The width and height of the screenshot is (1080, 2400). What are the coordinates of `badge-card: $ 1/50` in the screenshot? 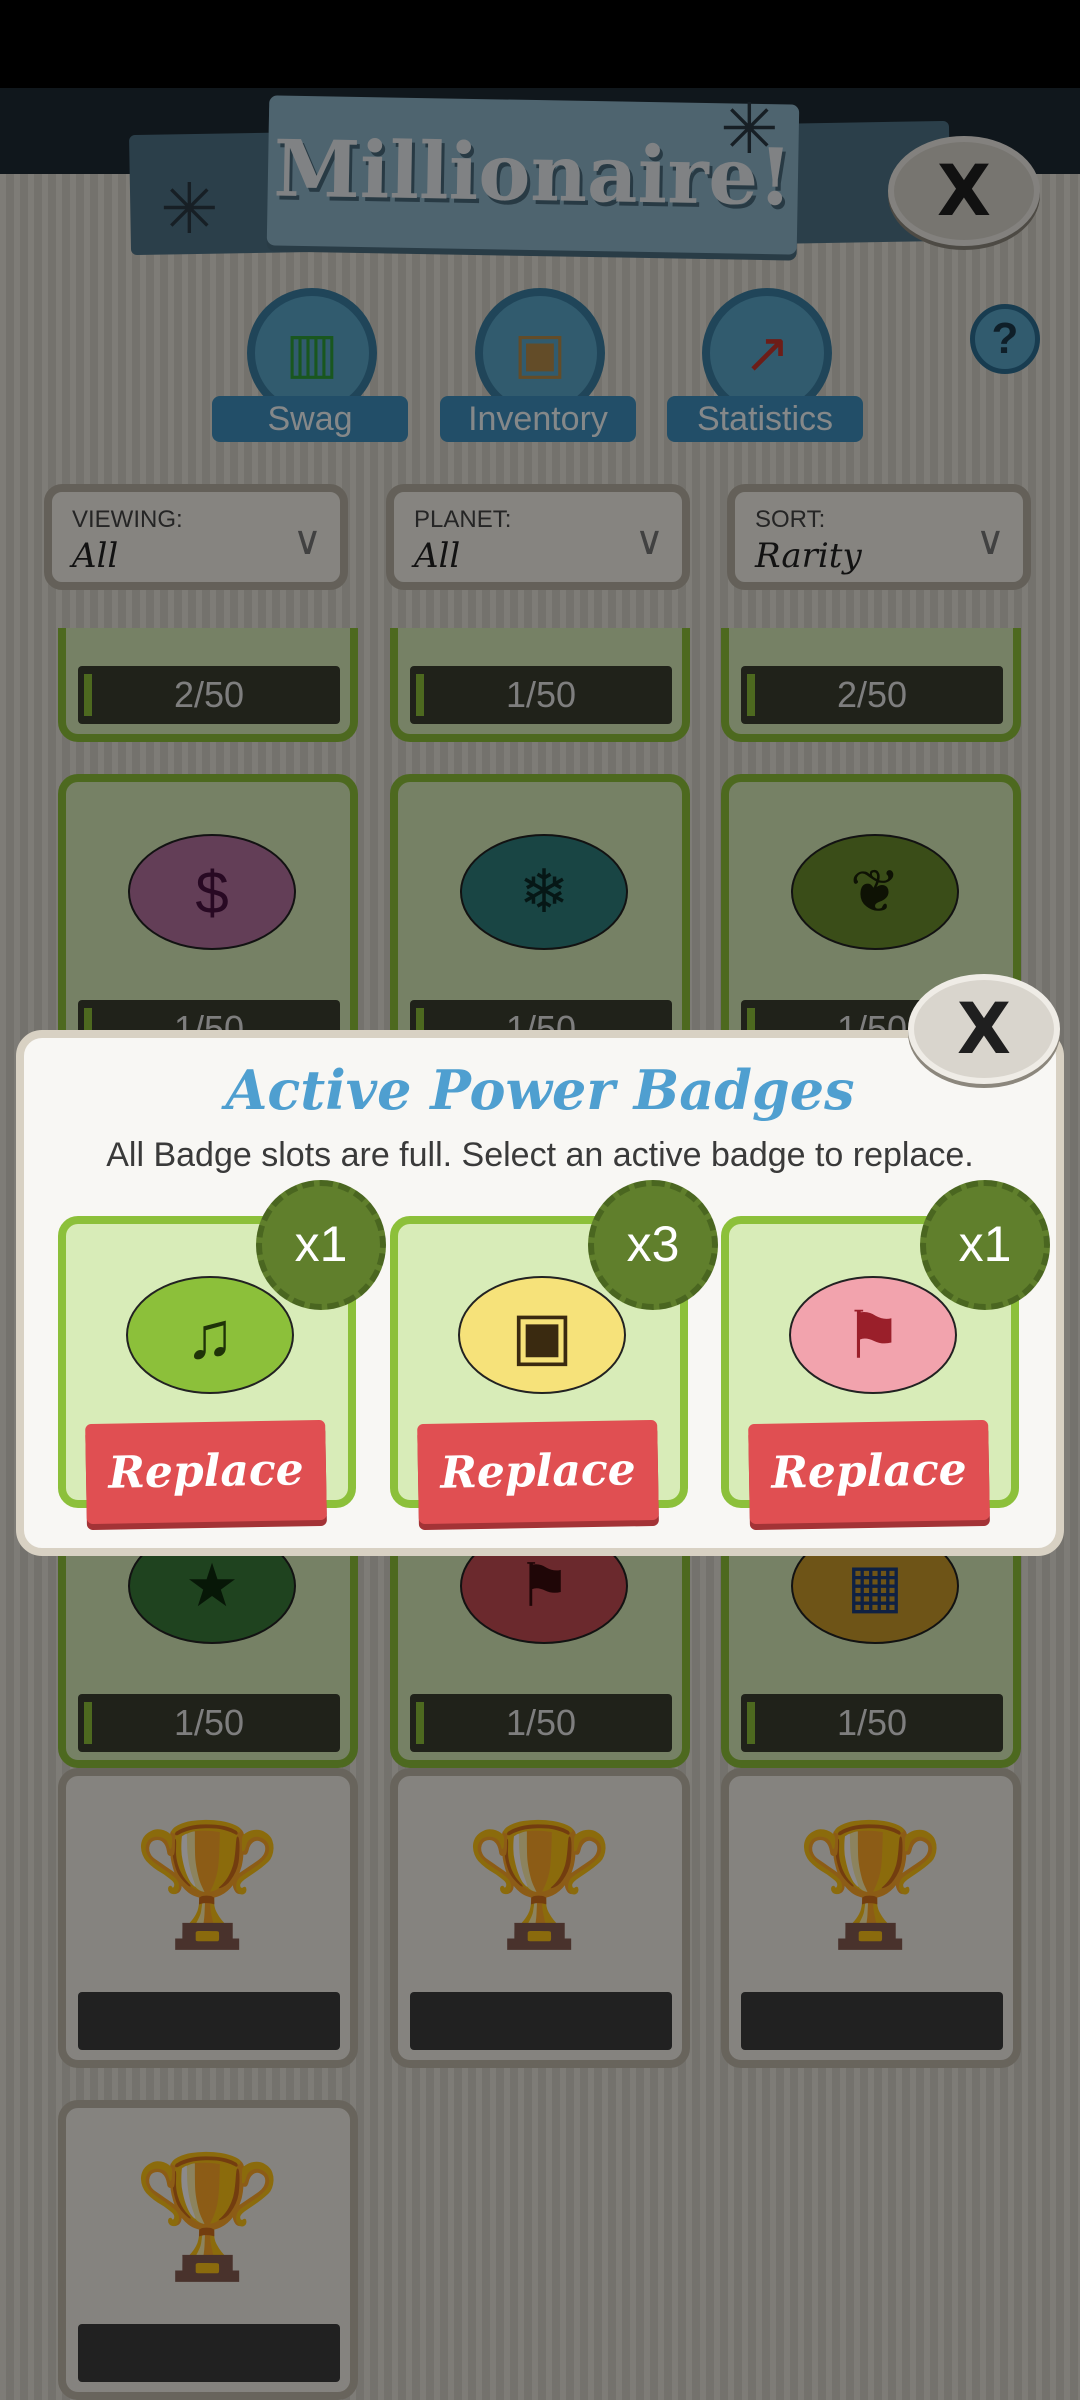 It's located at (208, 924).